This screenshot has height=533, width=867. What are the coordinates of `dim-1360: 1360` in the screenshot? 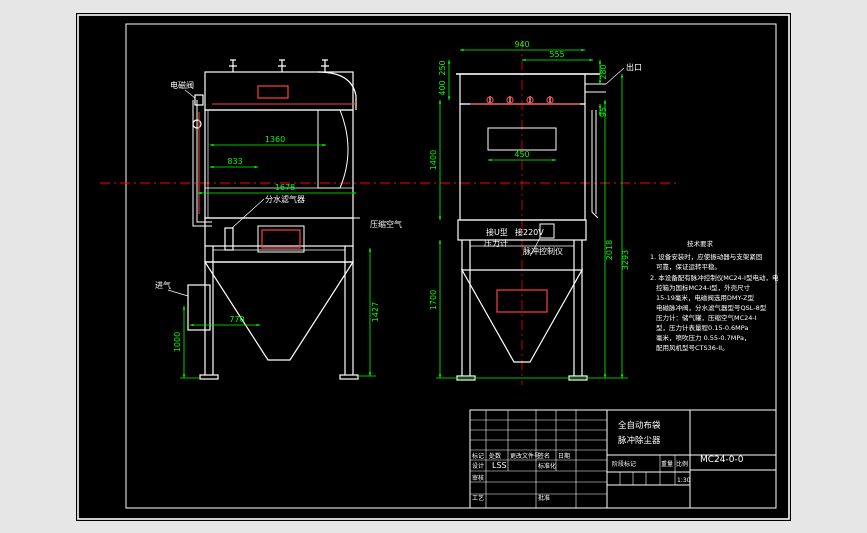 It's located at (275, 139).